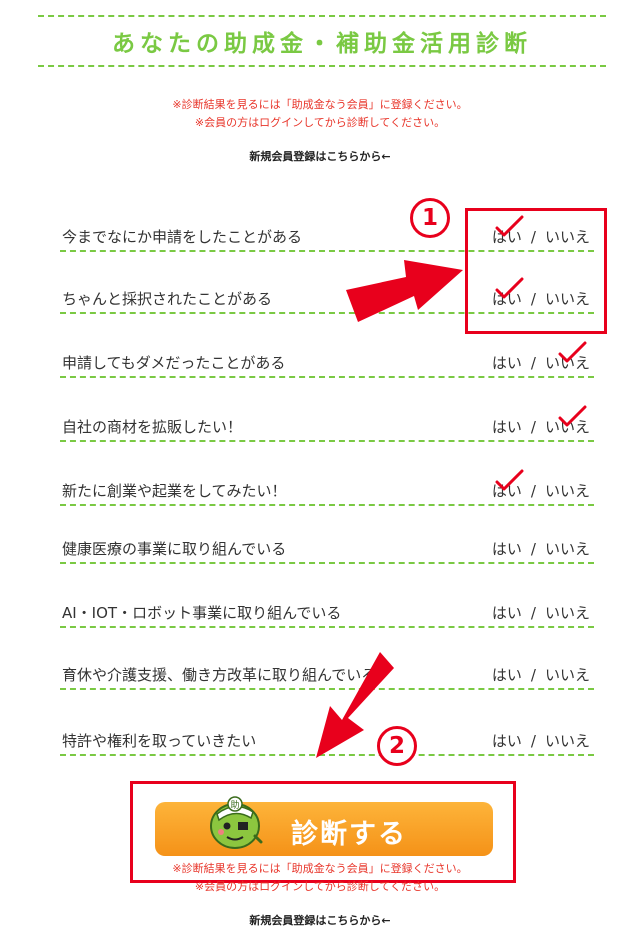 This screenshot has width=640, height=948. I want to click on question-text: 今までなにか申請をしたことがある, so click(182, 237).